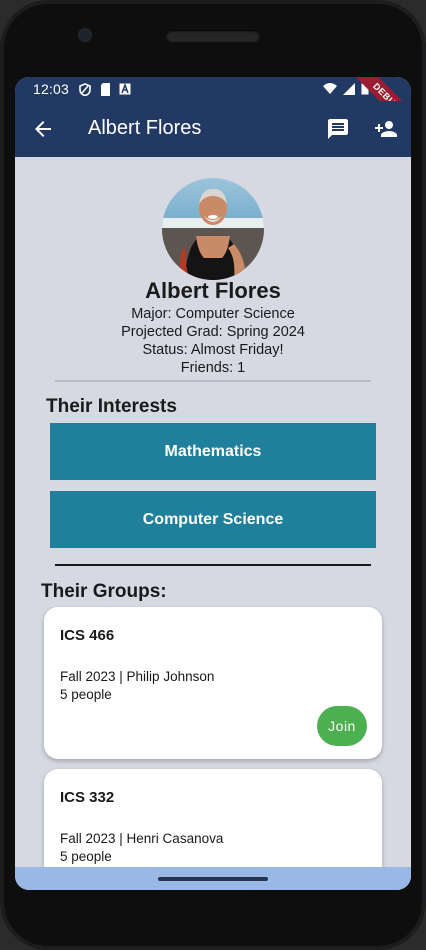 The width and height of the screenshot is (426, 950). Describe the element at coordinates (142, 838) in the screenshot. I see `group-term-instructor: Fall 2023 | Henri Casanova` at that location.